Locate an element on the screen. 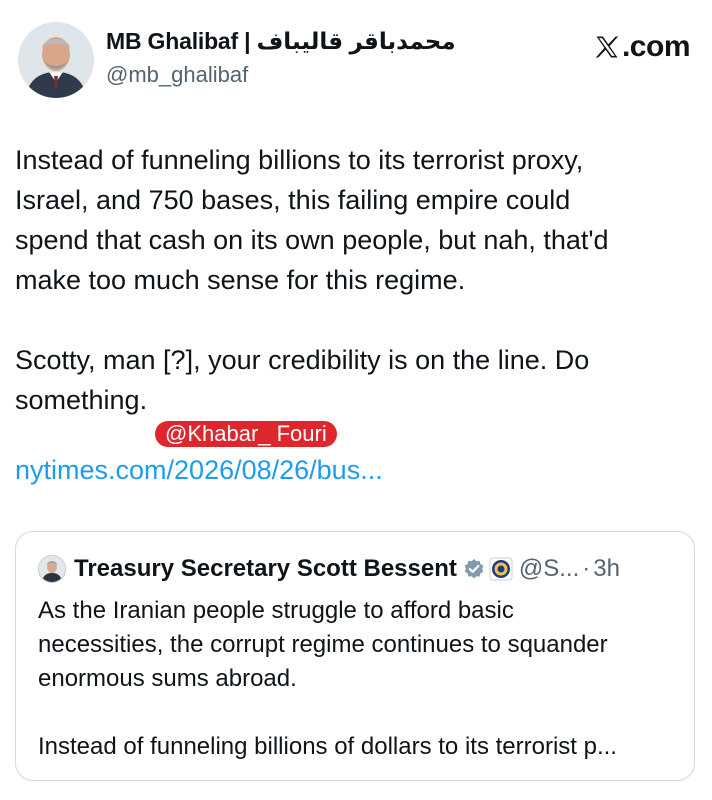  quoted-author-avatar is located at coordinates (52, 569).